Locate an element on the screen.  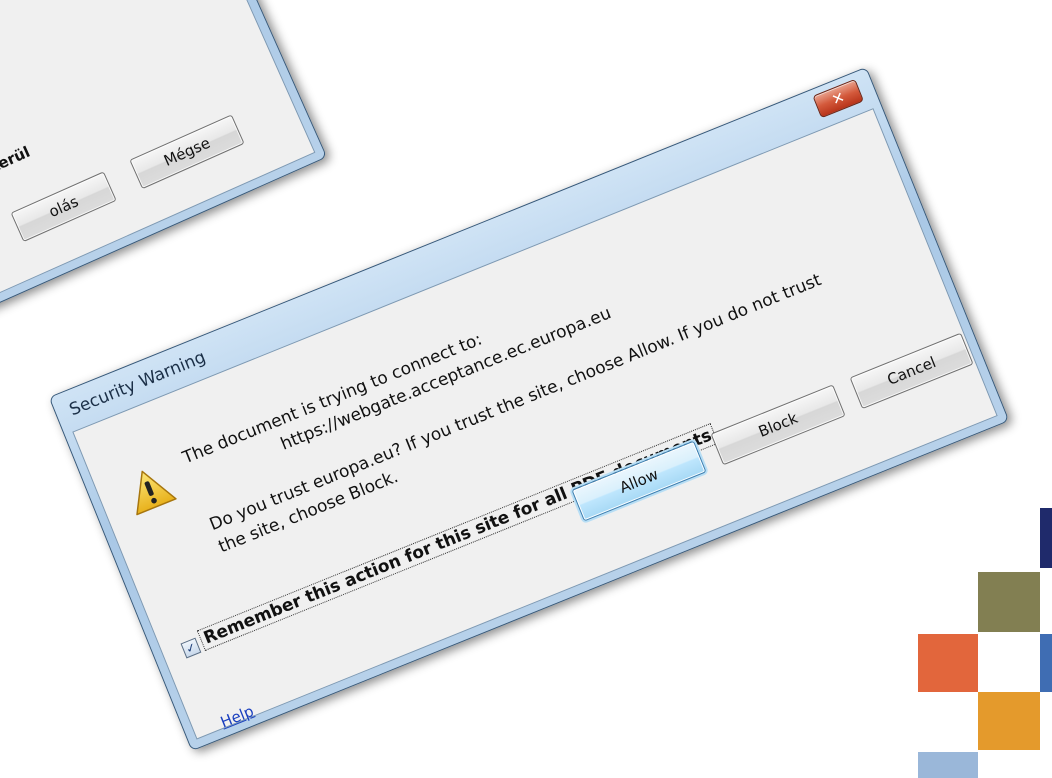
background-dialog-cancel-label: Mégse is located at coordinates (187, 151).